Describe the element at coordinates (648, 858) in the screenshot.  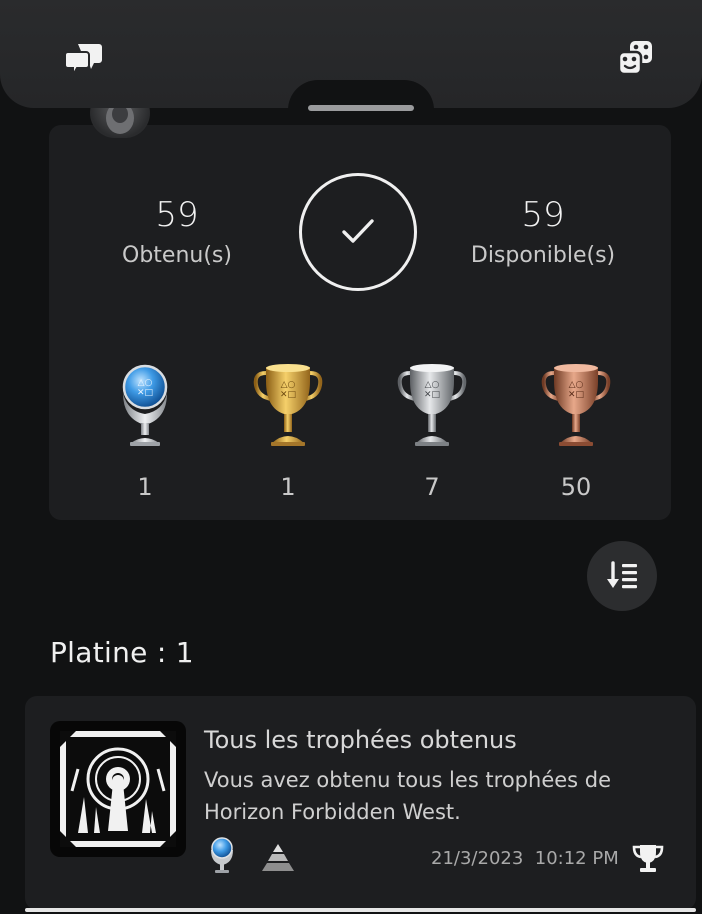
I see `trophy-icon` at that location.